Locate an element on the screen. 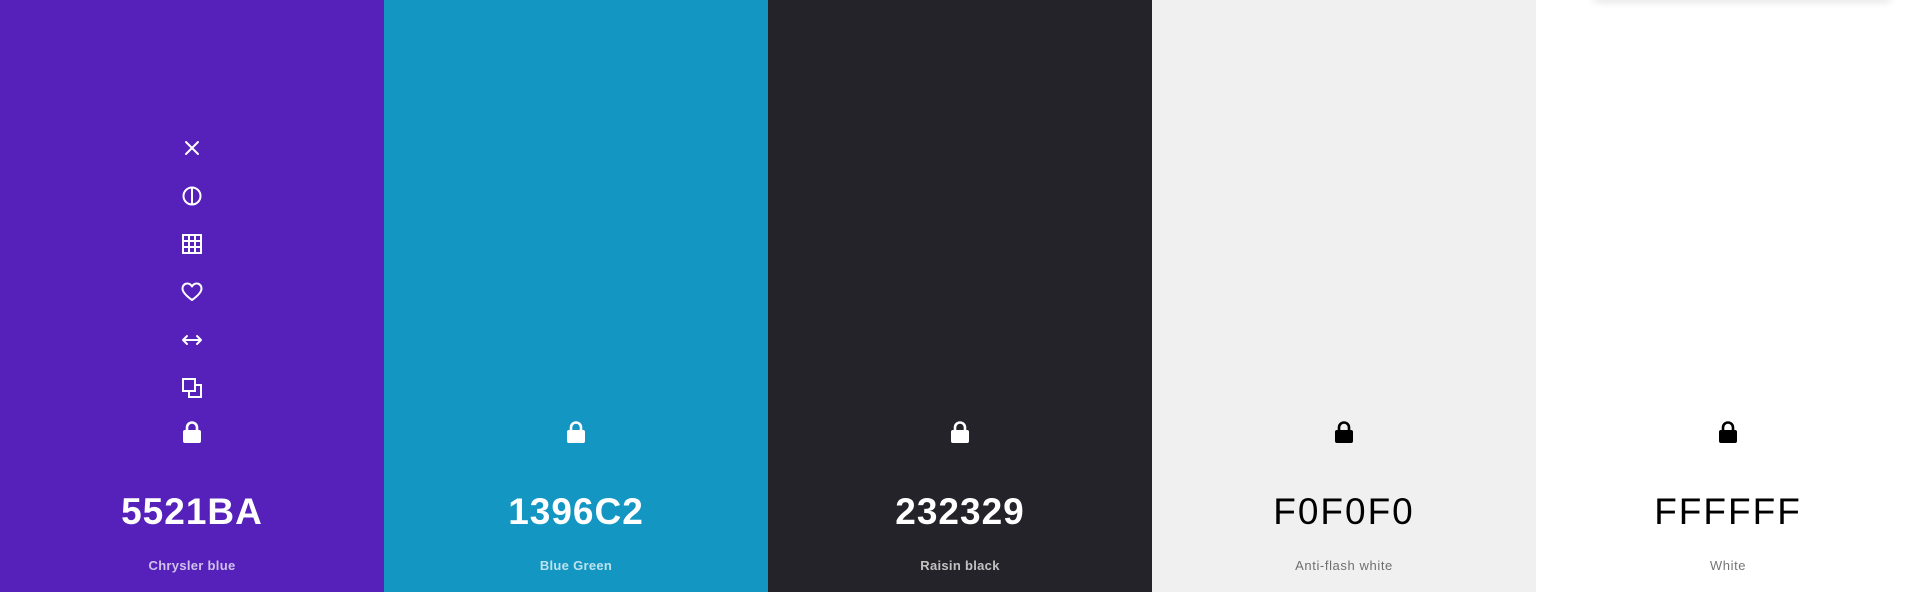  grid-icon is located at coordinates (192, 244).